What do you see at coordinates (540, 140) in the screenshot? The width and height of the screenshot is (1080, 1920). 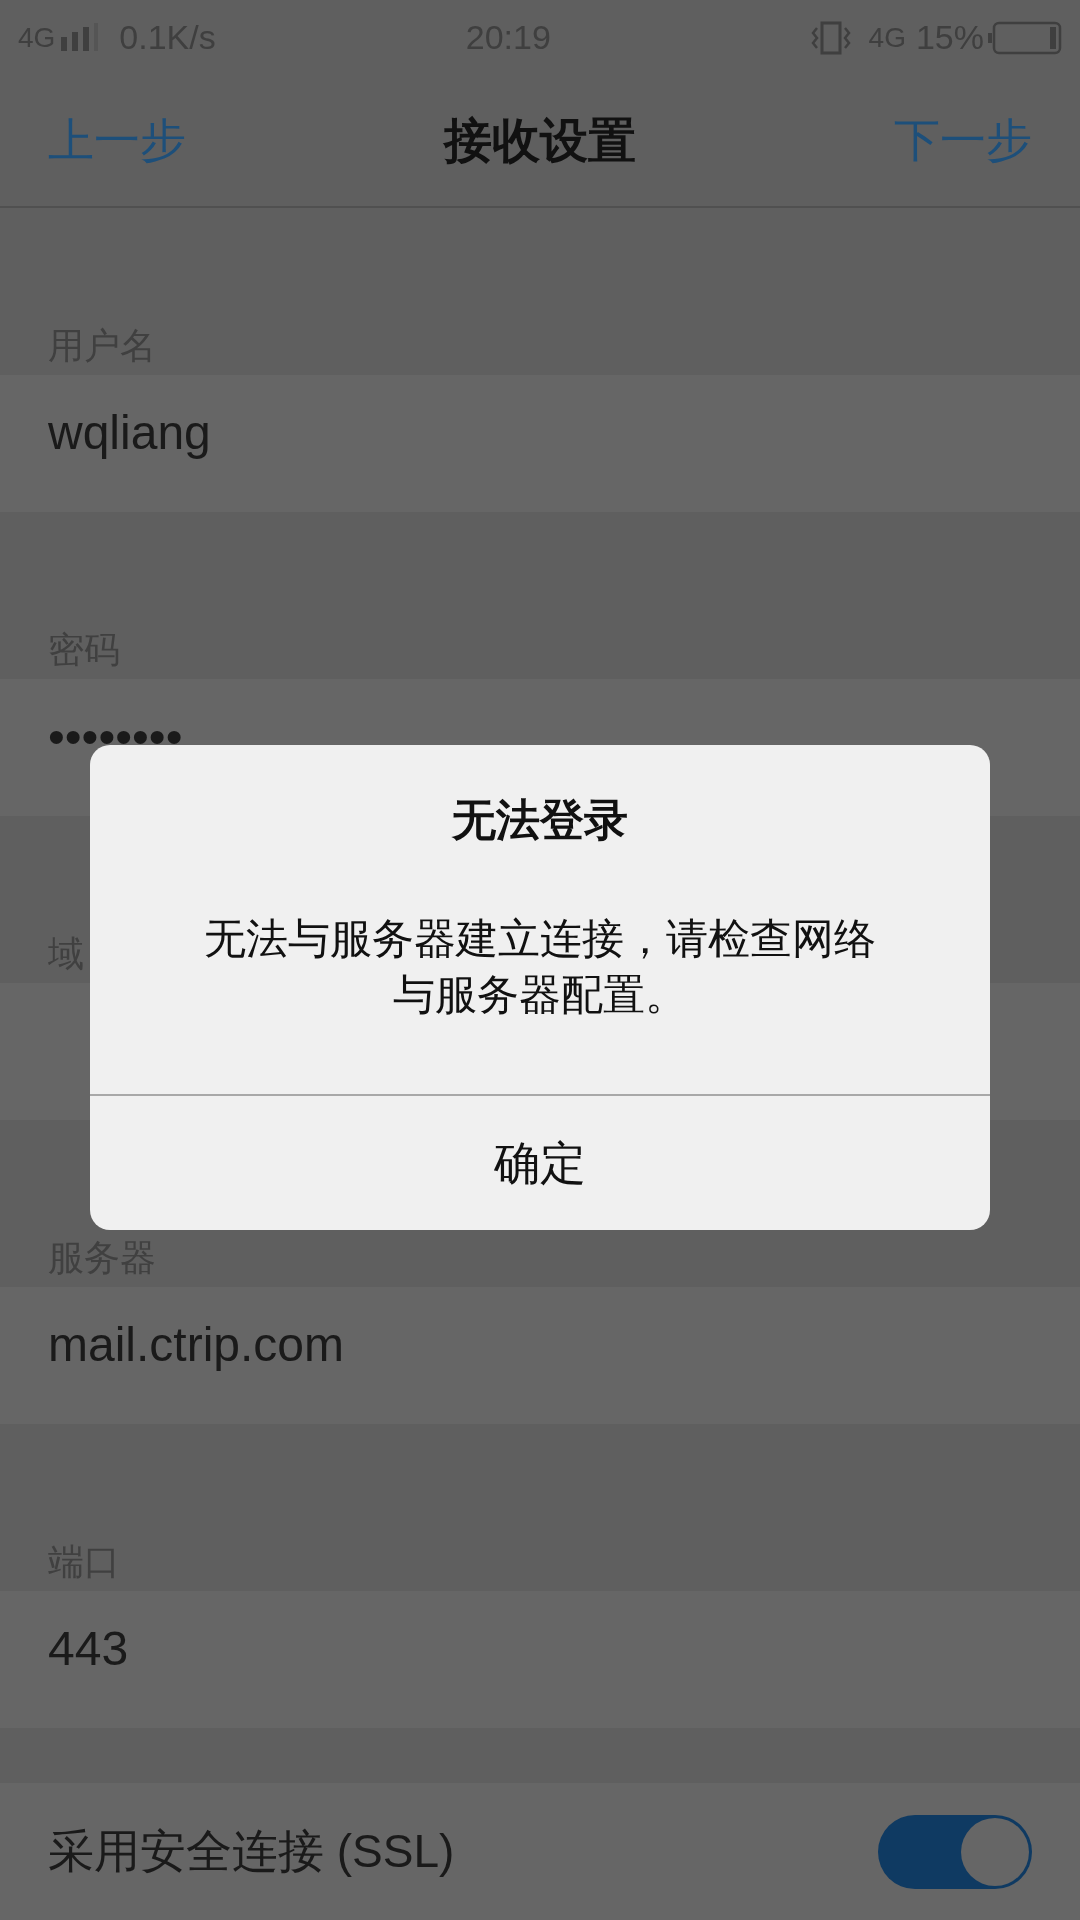 I see `page-title: 接收设置` at bounding box center [540, 140].